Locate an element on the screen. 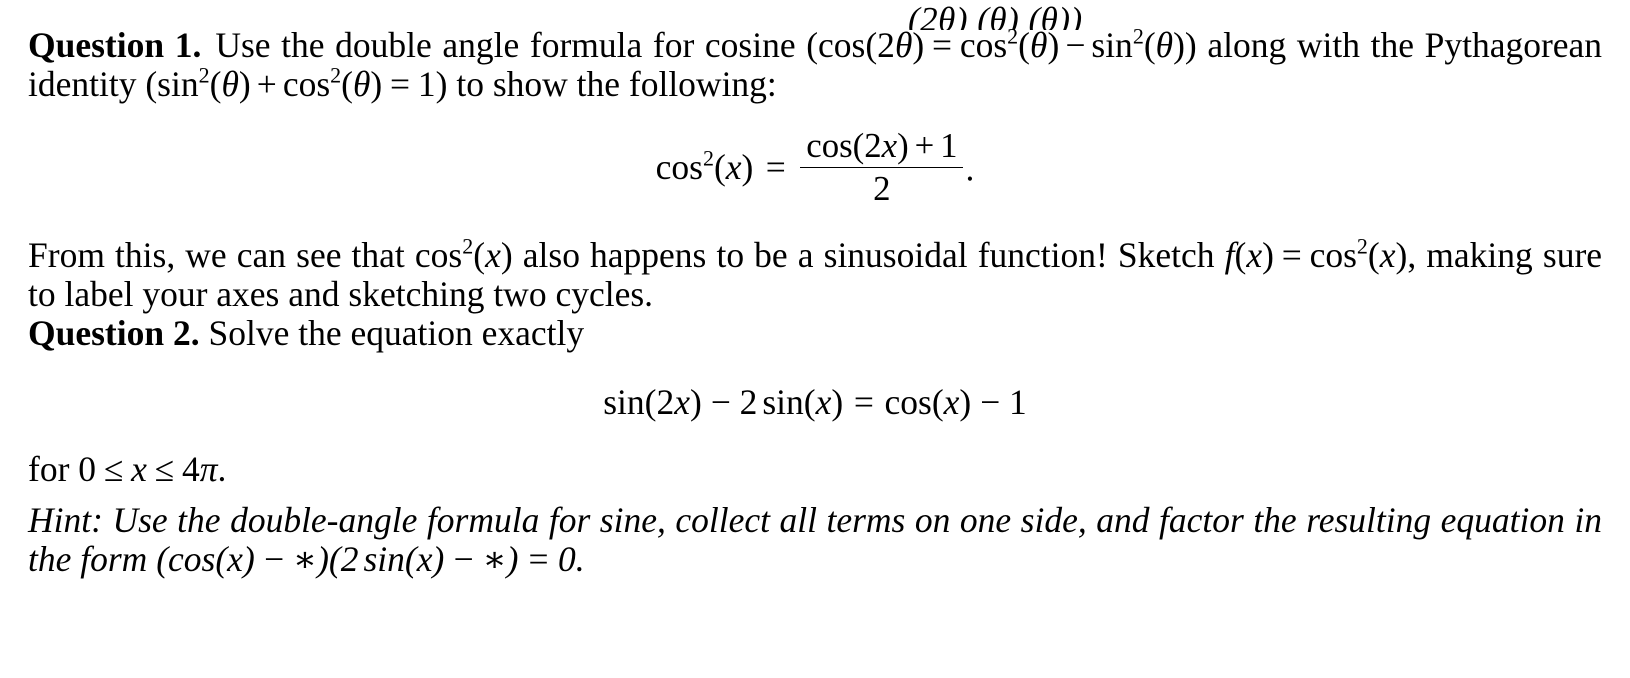  domain-upper-bound: 4π is located at coordinates (199, 468).